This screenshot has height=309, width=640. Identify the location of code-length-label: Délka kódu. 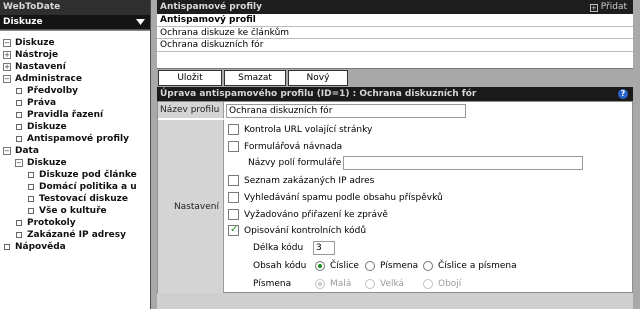
(278, 248).